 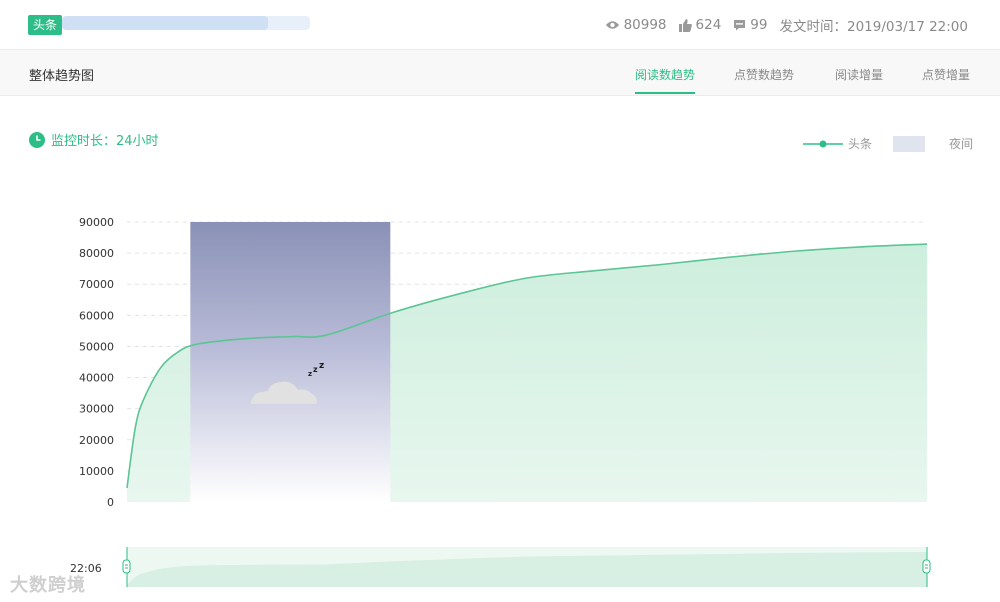 I want to click on zoom-slider: 22:06, so click(x=500, y=567).